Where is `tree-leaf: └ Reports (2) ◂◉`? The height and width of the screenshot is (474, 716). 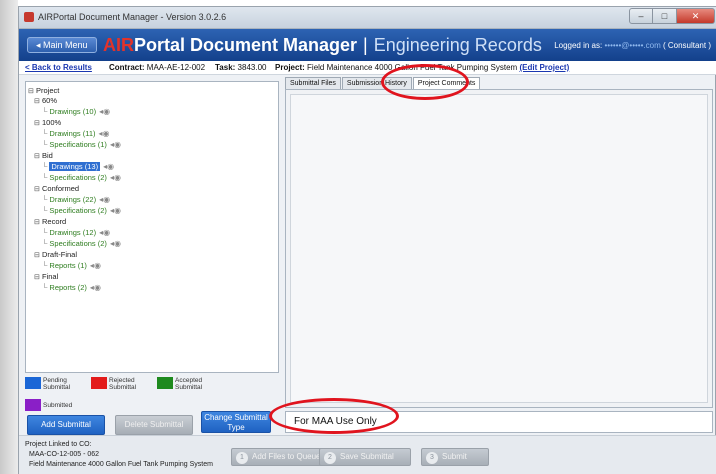 tree-leaf: └ Reports (2) ◂◉ is located at coordinates (71, 288).